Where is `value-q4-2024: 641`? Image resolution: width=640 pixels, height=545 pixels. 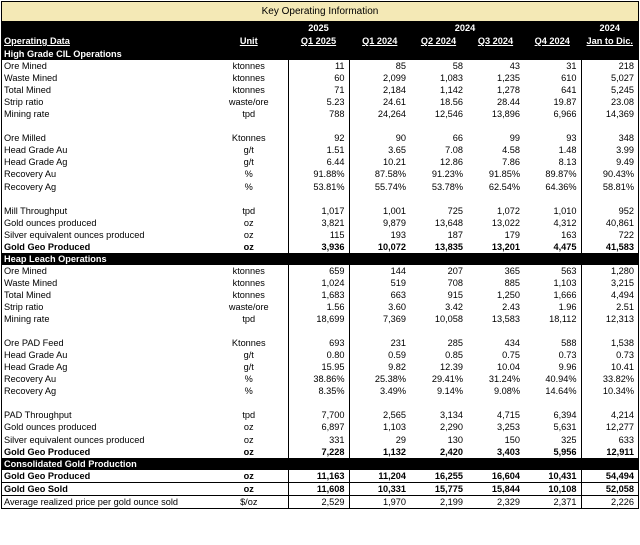
value-q4-2024: 641 is located at coordinates (569, 90).